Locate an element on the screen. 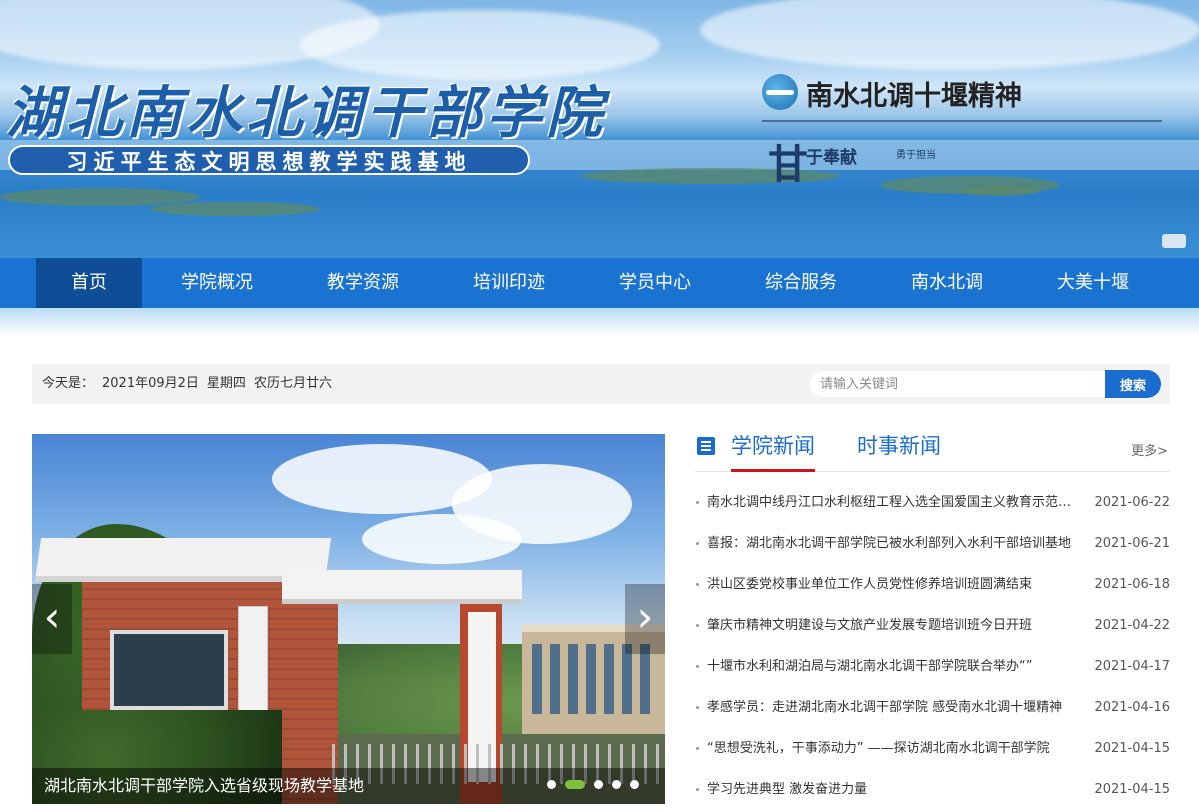 This screenshot has height=812, width=1199. list-item: 孝感学员：走进湖北南水北调干部学院 感受南水北调十堰精神 2021-04-16 is located at coordinates (932, 707).